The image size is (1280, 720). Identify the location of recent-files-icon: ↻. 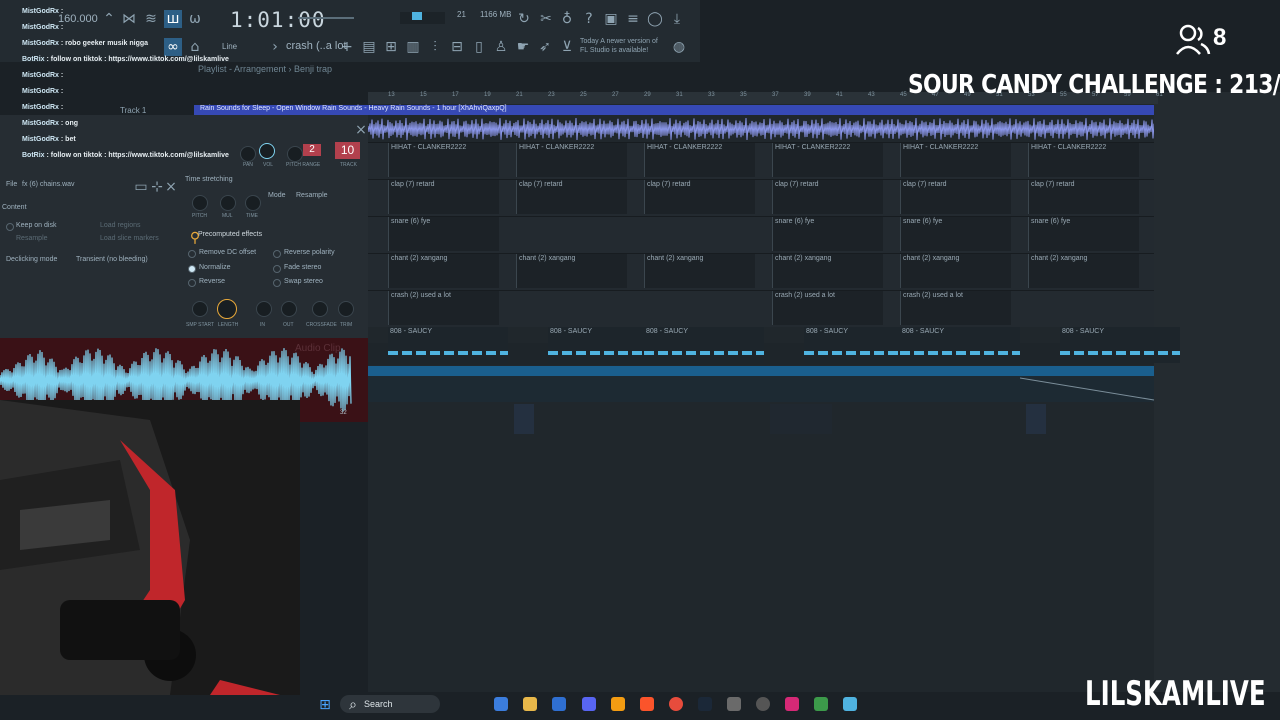
(524, 19).